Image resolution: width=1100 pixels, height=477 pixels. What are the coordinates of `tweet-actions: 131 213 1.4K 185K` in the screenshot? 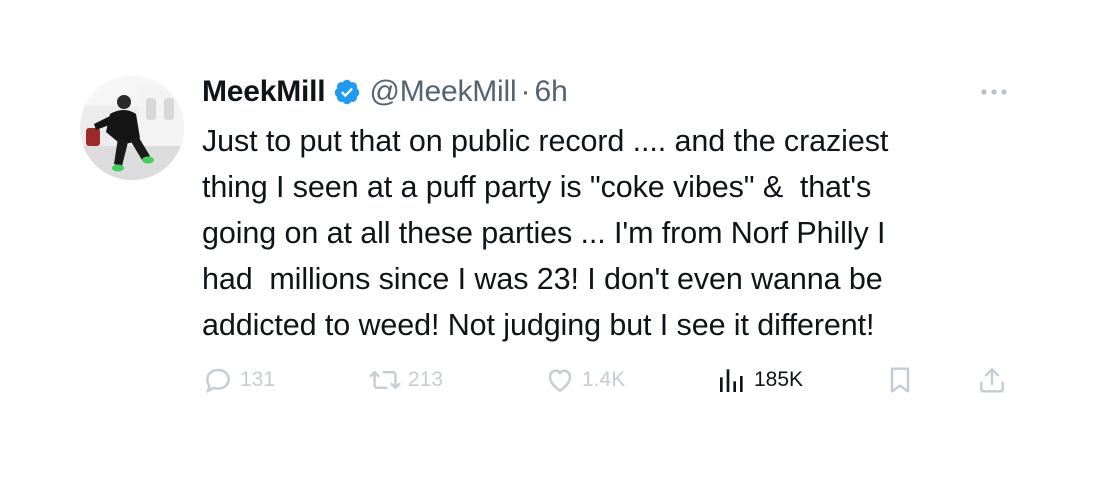 It's located at (612, 380).